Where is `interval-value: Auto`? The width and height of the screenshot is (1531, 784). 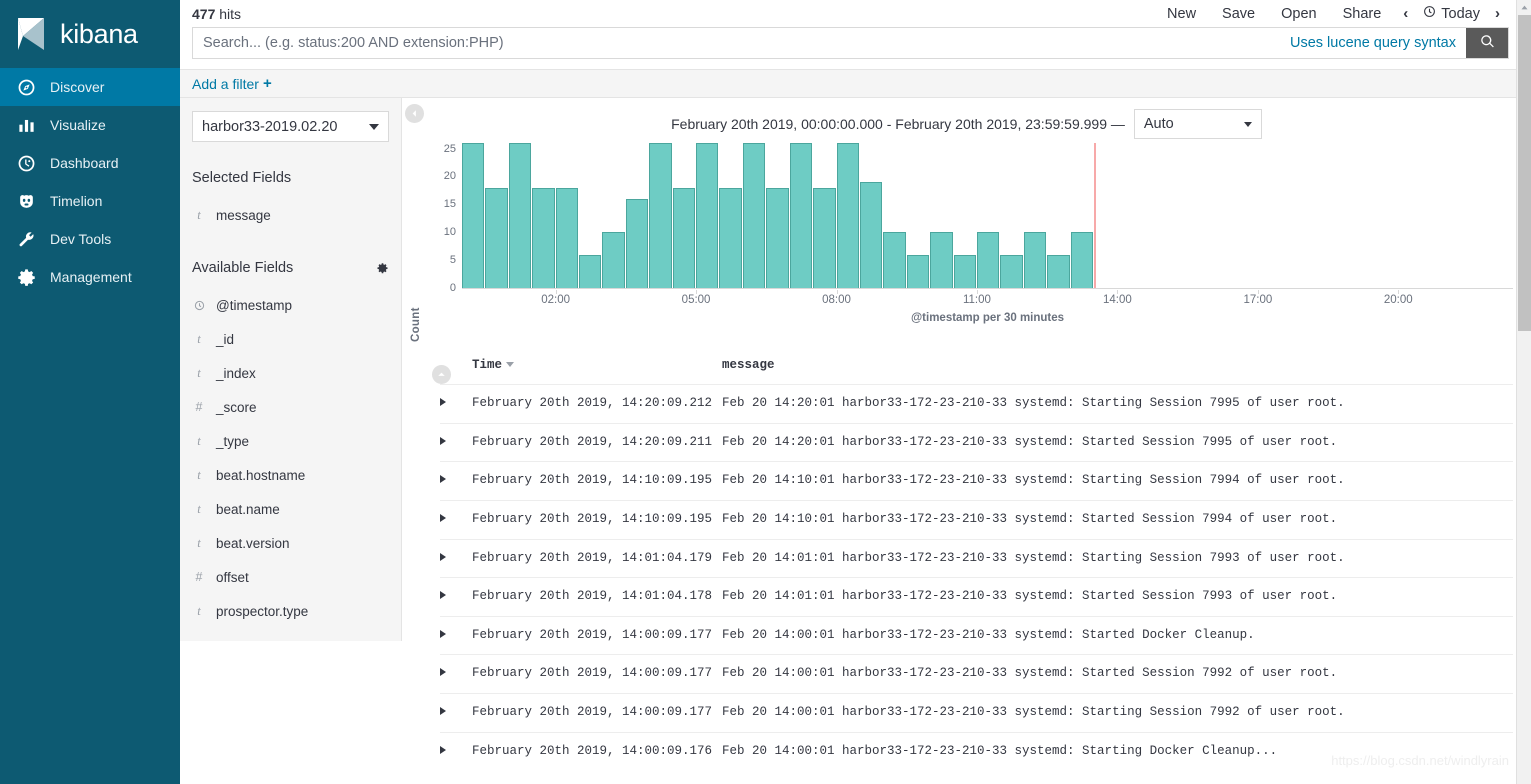
interval-value: Auto is located at coordinates (1158, 124).